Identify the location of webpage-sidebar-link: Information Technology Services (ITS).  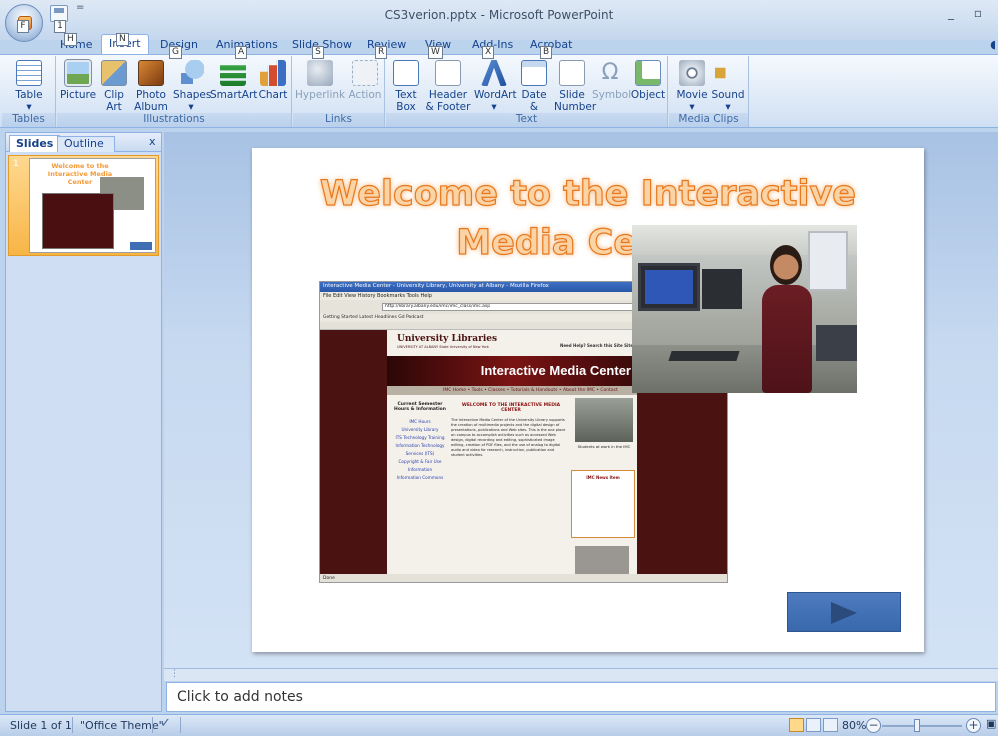
(420, 449).